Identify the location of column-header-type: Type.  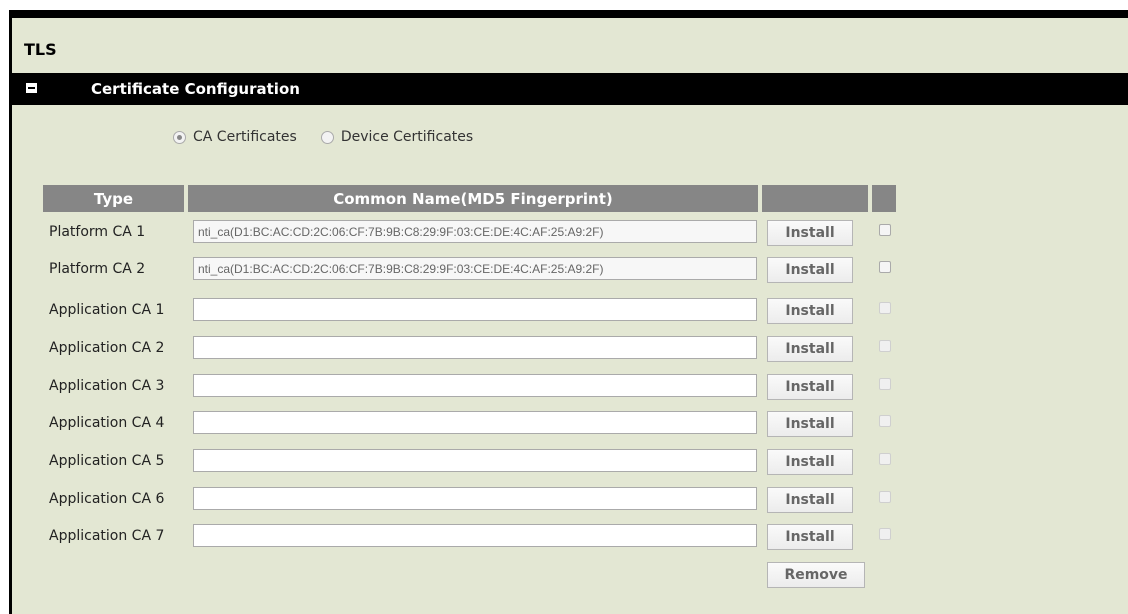
(113, 198).